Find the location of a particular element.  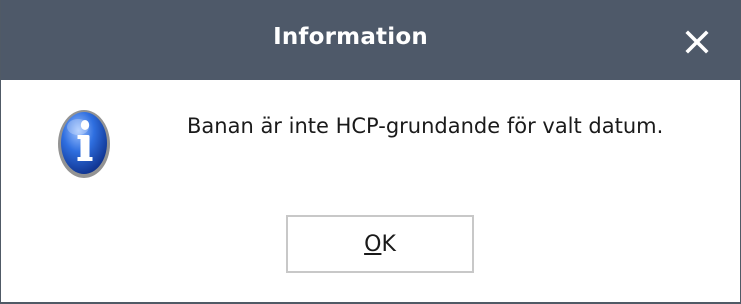

ok-mnemonic: O is located at coordinates (373, 244).